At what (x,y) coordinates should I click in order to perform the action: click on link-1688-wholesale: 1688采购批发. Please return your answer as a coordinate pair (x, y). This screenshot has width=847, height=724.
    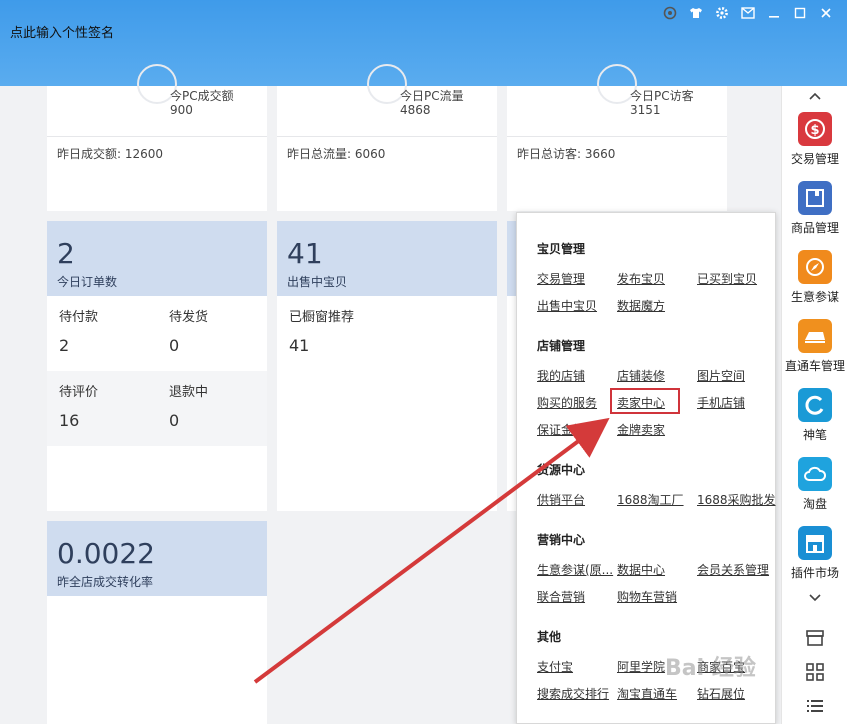
    Looking at the image, I should click on (736, 499).